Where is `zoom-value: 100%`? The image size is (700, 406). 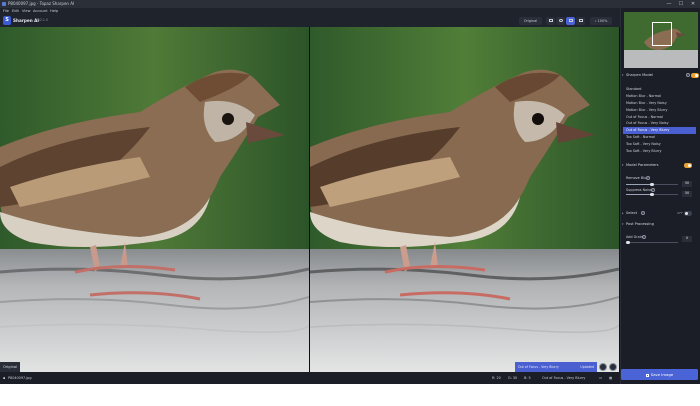
zoom-value: 100% is located at coordinates (602, 20).